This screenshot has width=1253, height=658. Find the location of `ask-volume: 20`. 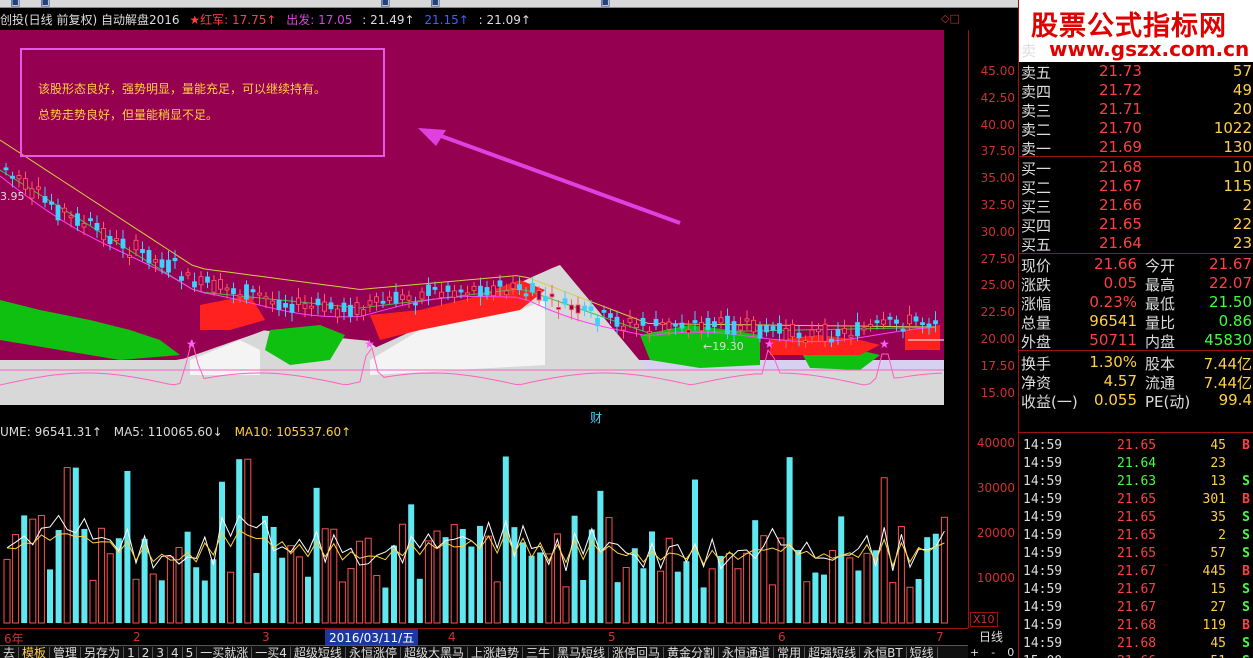

ask-volume: 20 is located at coordinates (1242, 109).